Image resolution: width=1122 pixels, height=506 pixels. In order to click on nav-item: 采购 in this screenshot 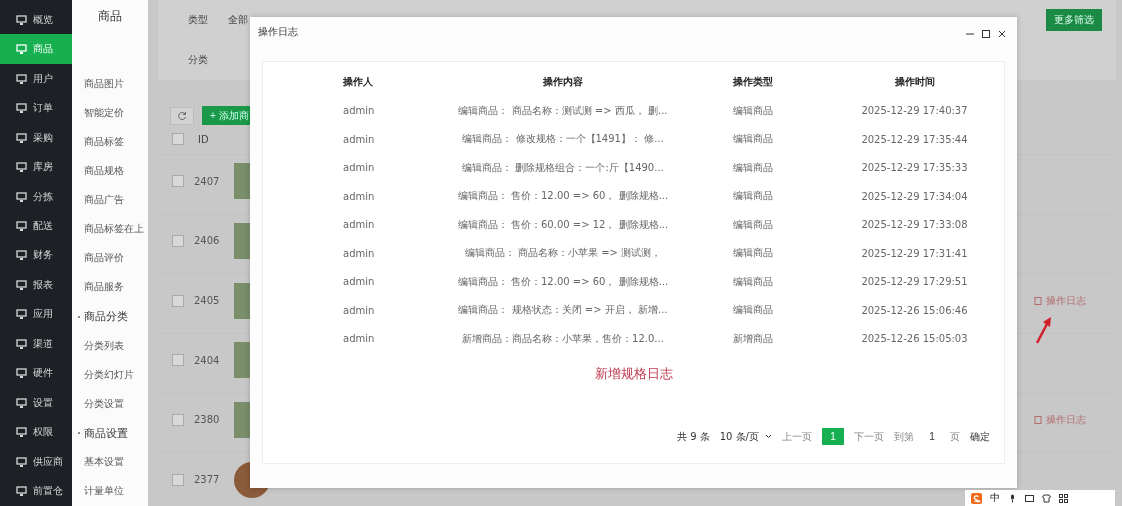, I will do `click(36, 137)`.